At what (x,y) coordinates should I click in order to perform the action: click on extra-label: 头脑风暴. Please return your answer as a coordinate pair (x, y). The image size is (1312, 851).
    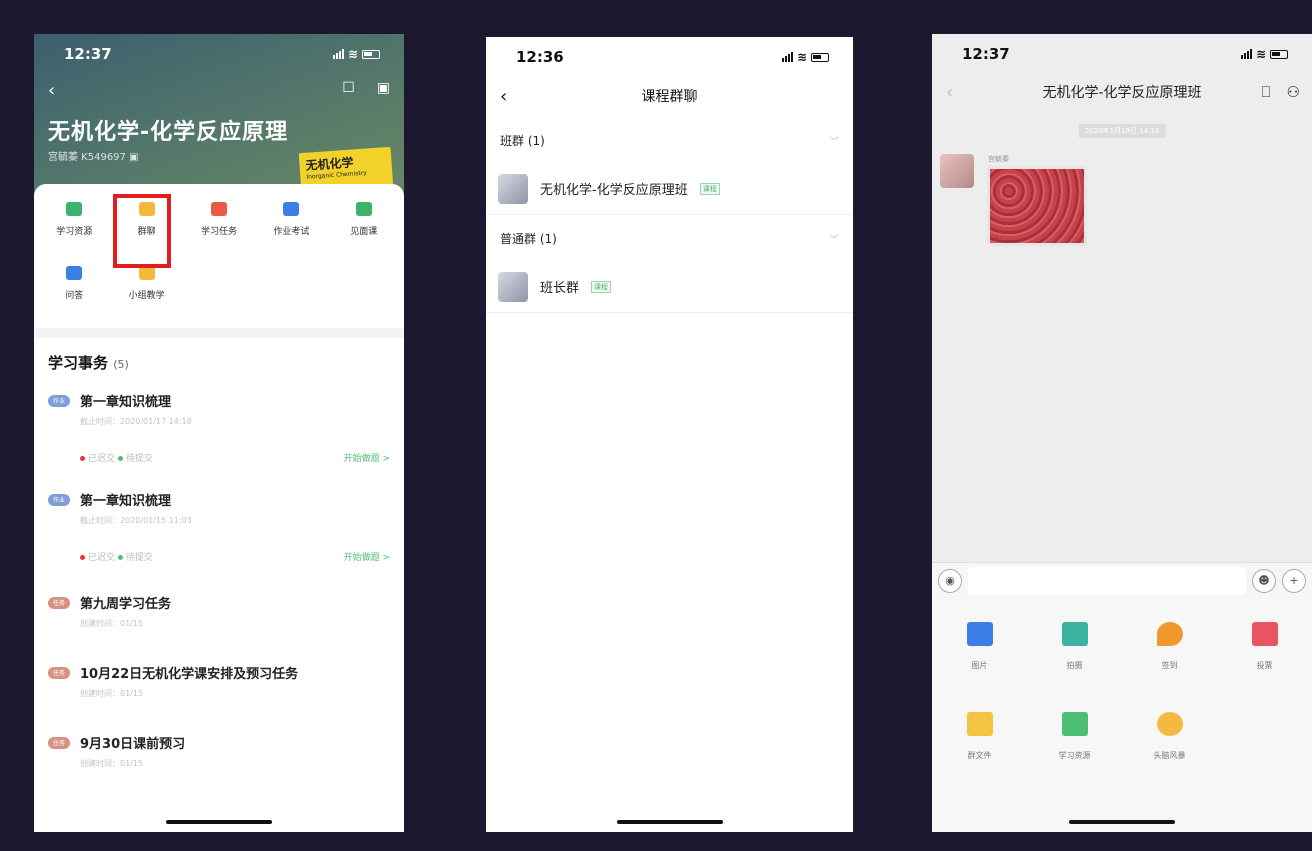
    Looking at the image, I should click on (1169, 755).